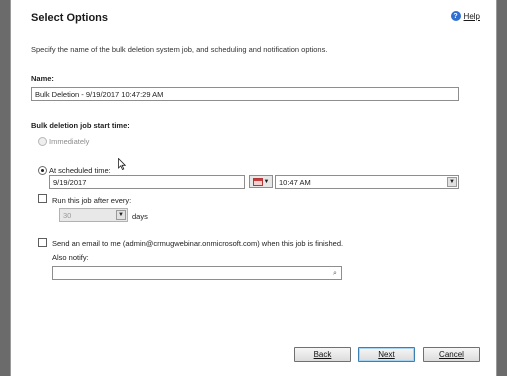 Image resolution: width=507 pixels, height=376 pixels. Describe the element at coordinates (140, 216) in the screenshot. I see `interval-unit-label: days` at that location.